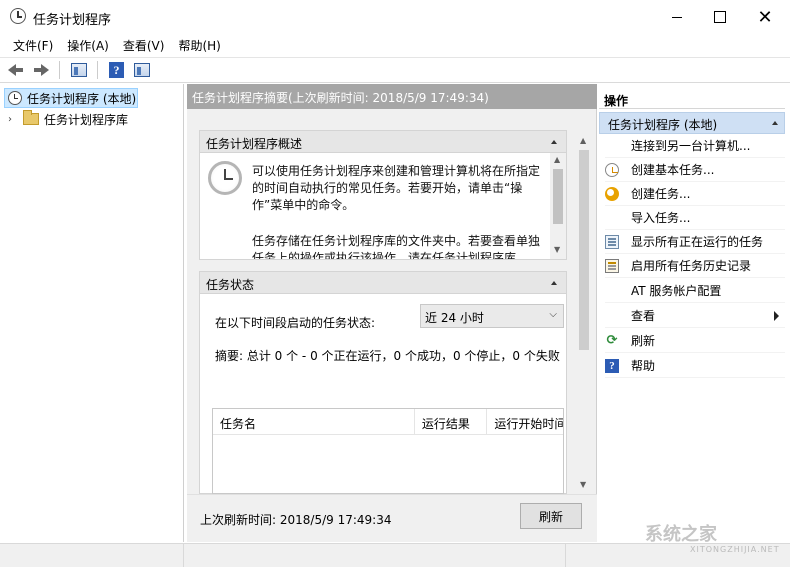 This screenshot has height=567, width=790. What do you see at coordinates (295, 323) in the screenshot?
I see `period-label: 在以下时间段启动的任务状态:` at bounding box center [295, 323].